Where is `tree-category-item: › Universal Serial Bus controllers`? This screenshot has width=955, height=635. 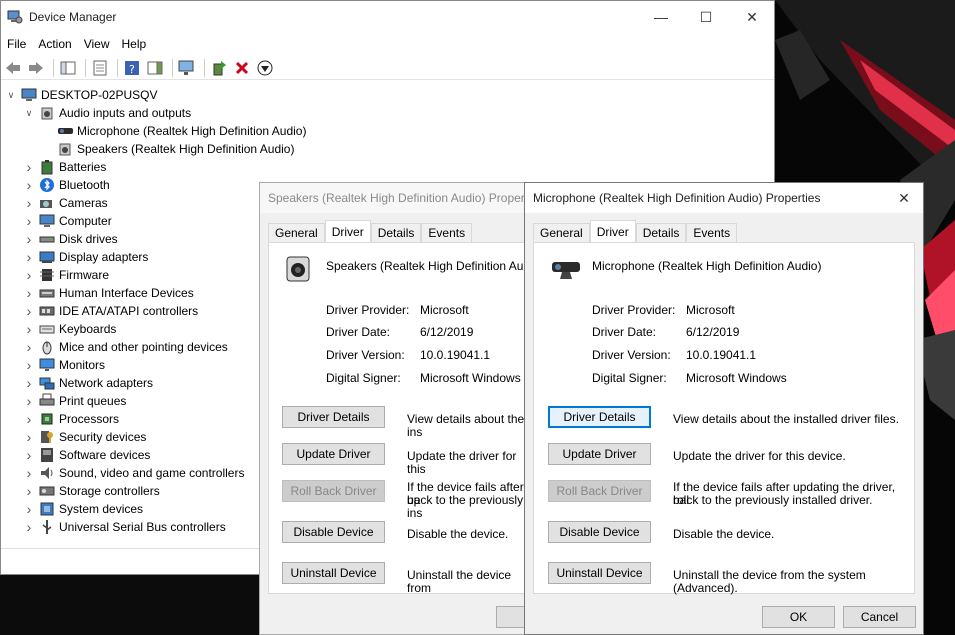
tree-category-item: › Universal Serial Bus controllers is located at coordinates (124, 527).